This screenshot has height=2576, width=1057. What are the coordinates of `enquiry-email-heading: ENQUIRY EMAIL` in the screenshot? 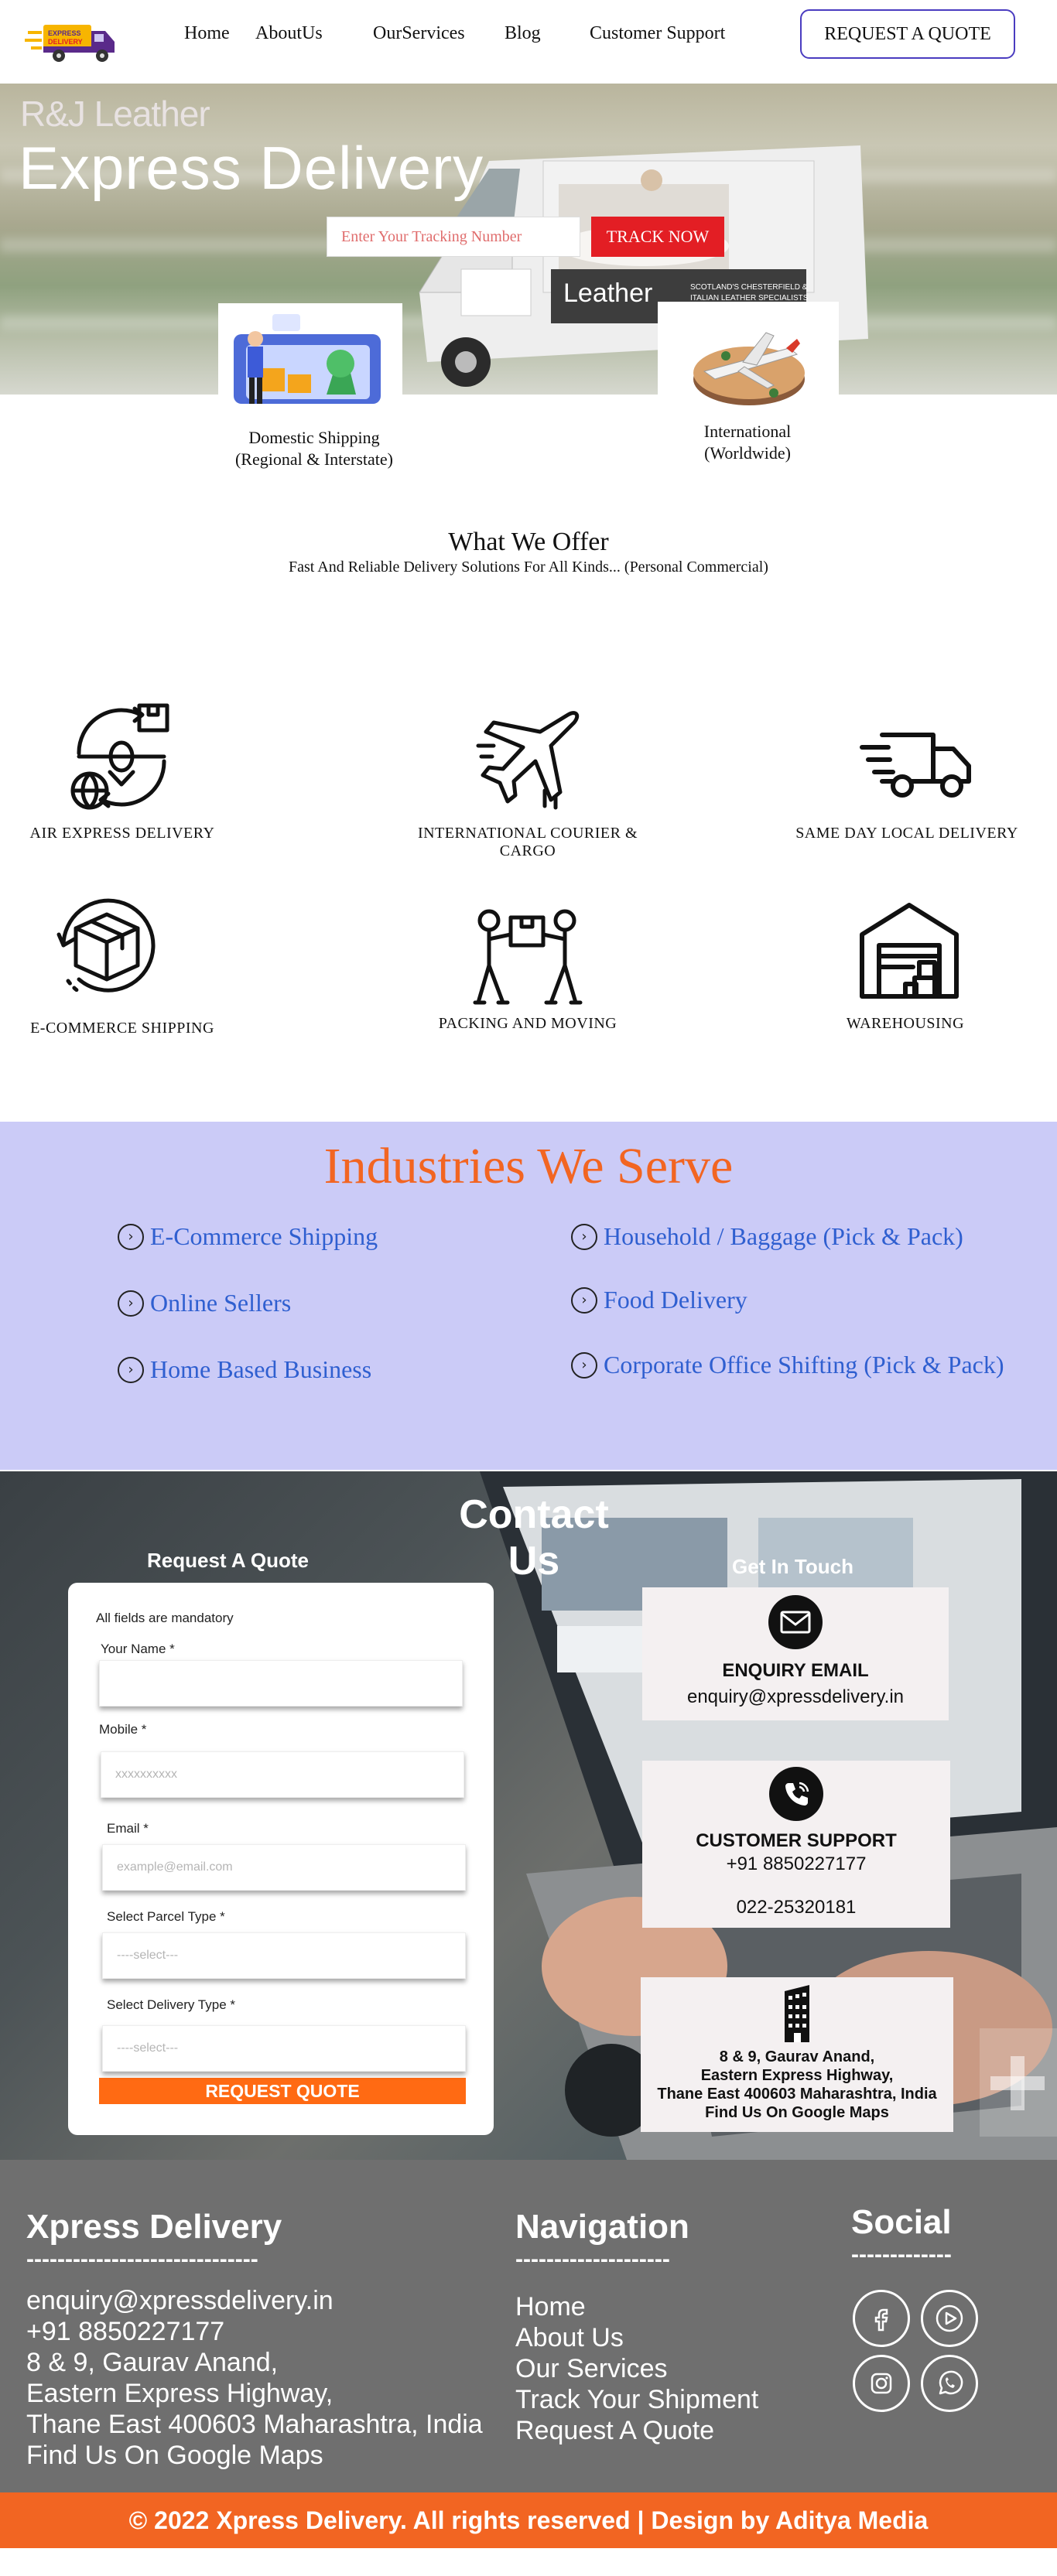 It's located at (795, 1670).